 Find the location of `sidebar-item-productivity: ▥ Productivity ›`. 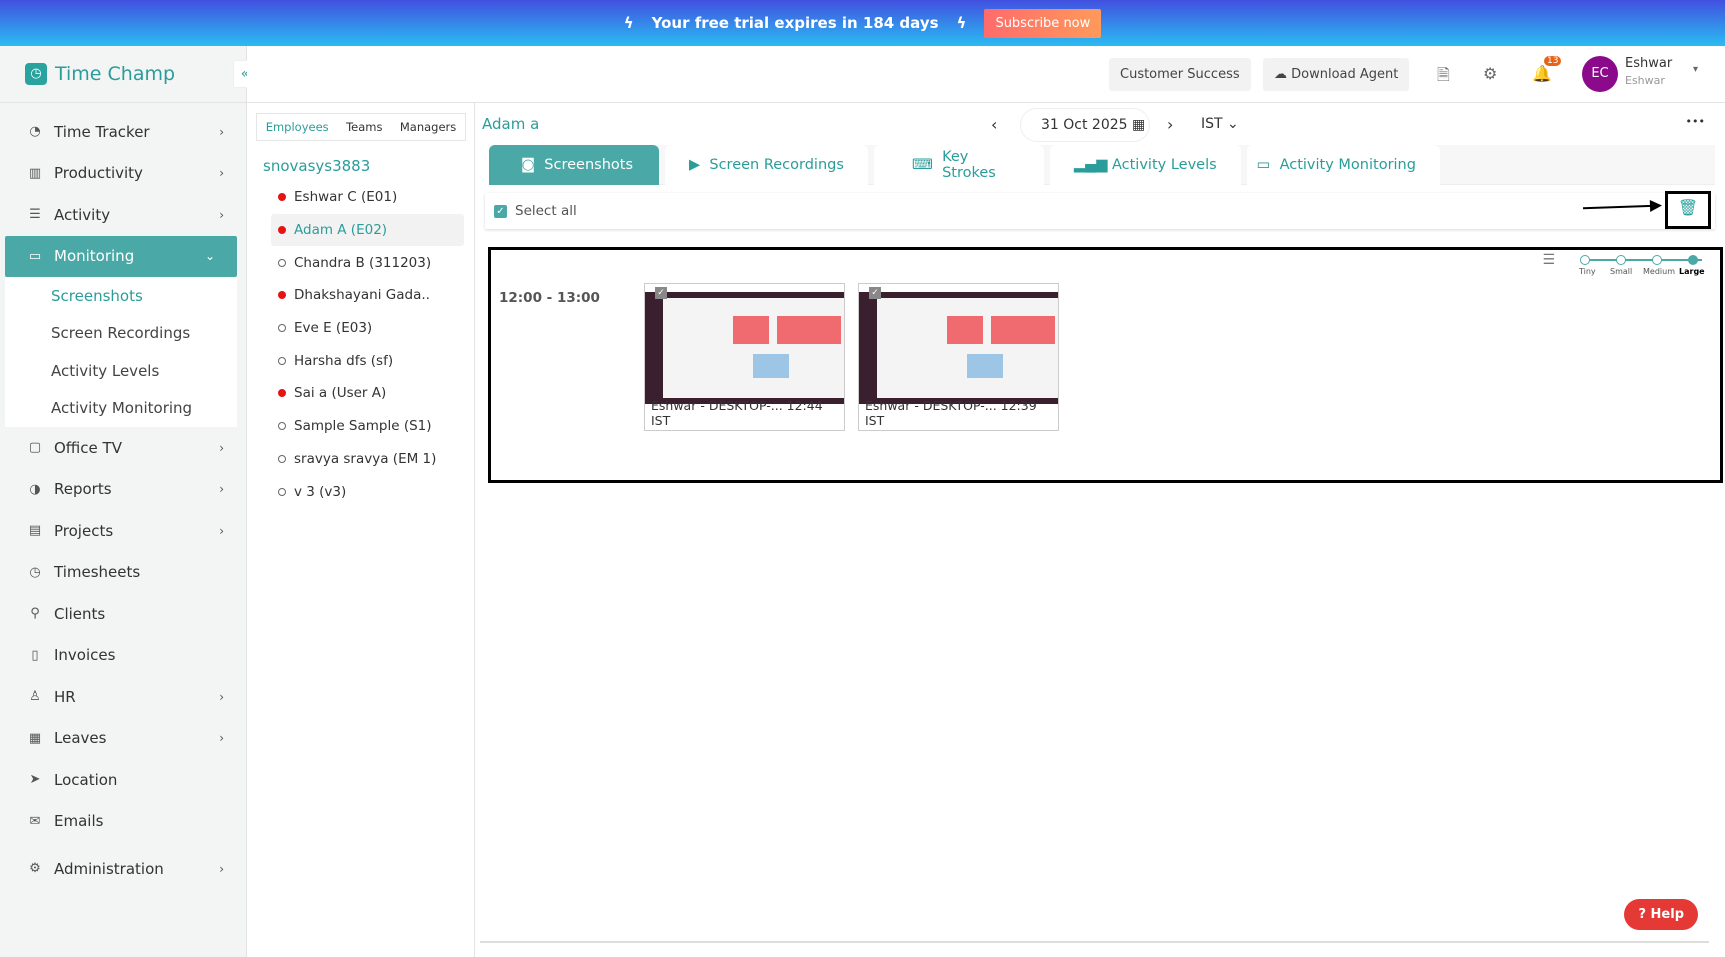

sidebar-item-productivity: ▥ Productivity › is located at coordinates (123, 174).